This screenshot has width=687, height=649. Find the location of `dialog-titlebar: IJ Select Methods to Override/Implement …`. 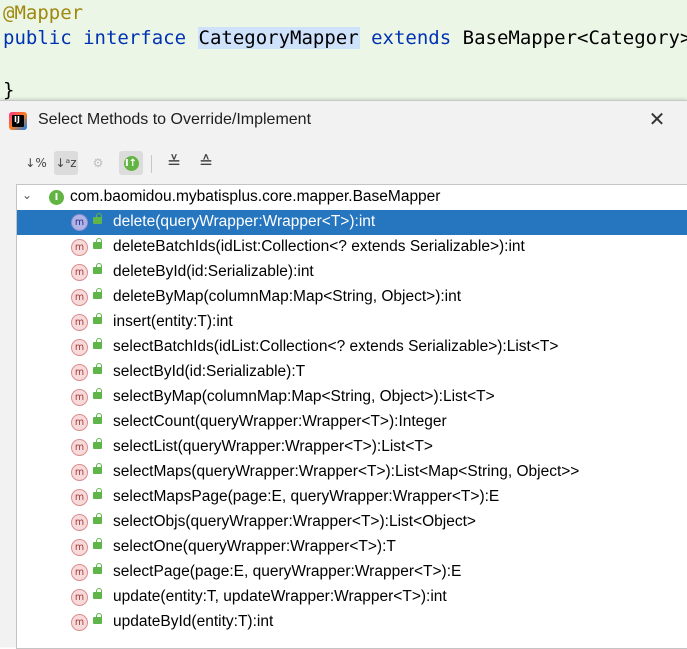

dialog-titlebar: IJ Select Methods to Override/Implement … is located at coordinates (343, 121).